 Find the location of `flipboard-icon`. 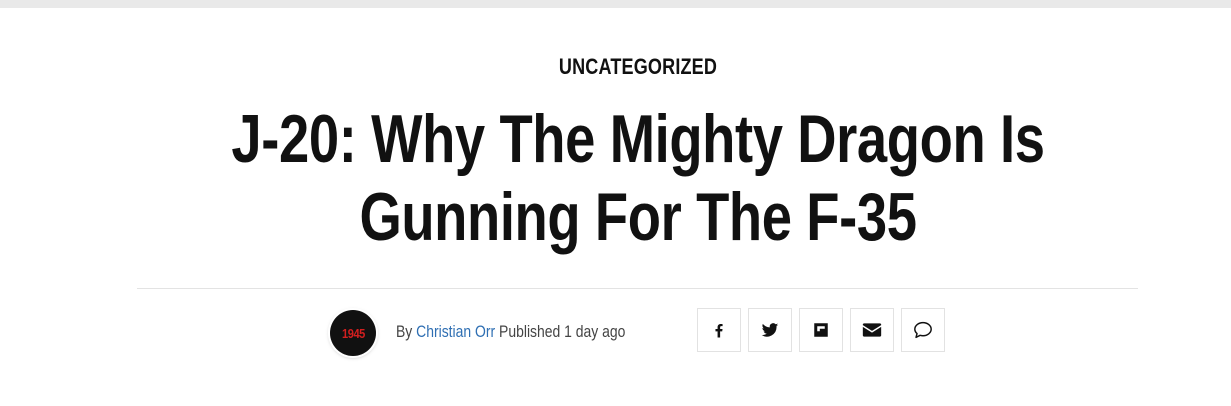

flipboard-icon is located at coordinates (821, 330).